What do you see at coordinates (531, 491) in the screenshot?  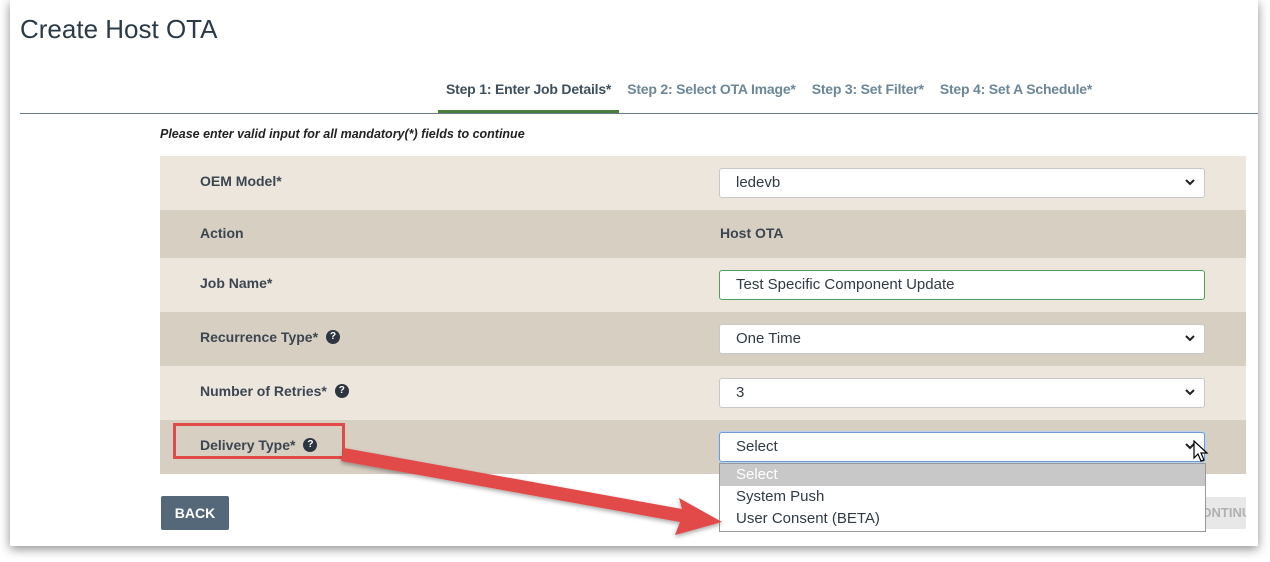 I see `annotation-arrow-icon` at bounding box center [531, 491].